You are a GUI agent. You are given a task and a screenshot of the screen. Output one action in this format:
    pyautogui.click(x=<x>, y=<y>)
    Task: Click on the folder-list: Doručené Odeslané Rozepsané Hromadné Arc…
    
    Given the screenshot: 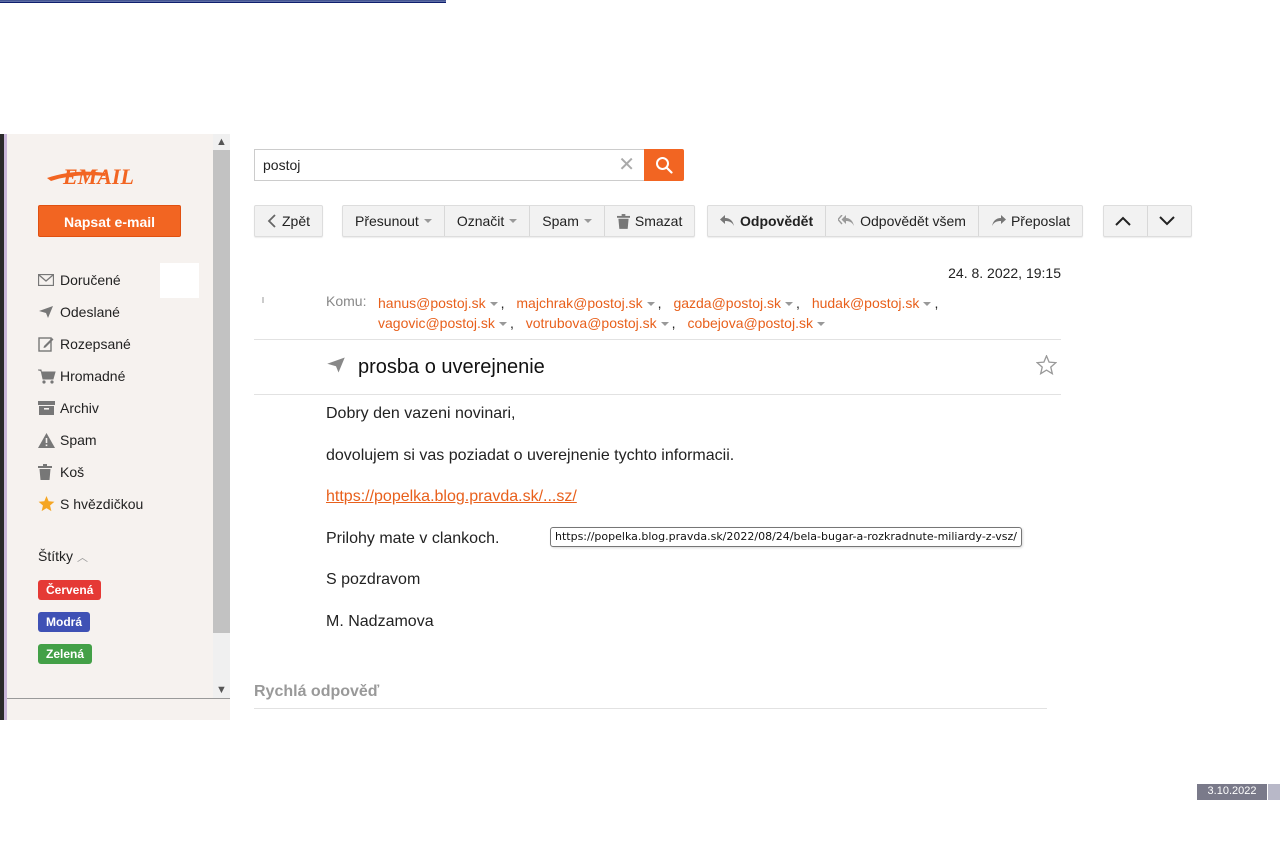 What is the action you would take?
    pyautogui.click(x=123, y=391)
    